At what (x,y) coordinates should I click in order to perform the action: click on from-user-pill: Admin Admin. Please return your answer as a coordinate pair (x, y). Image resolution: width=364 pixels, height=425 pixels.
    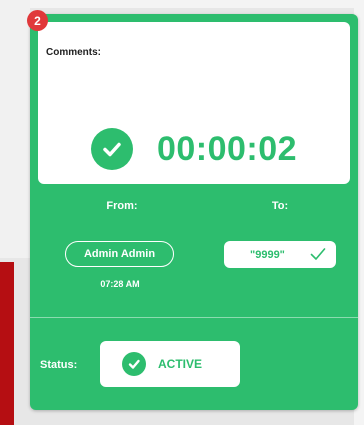
    Looking at the image, I should click on (119, 254).